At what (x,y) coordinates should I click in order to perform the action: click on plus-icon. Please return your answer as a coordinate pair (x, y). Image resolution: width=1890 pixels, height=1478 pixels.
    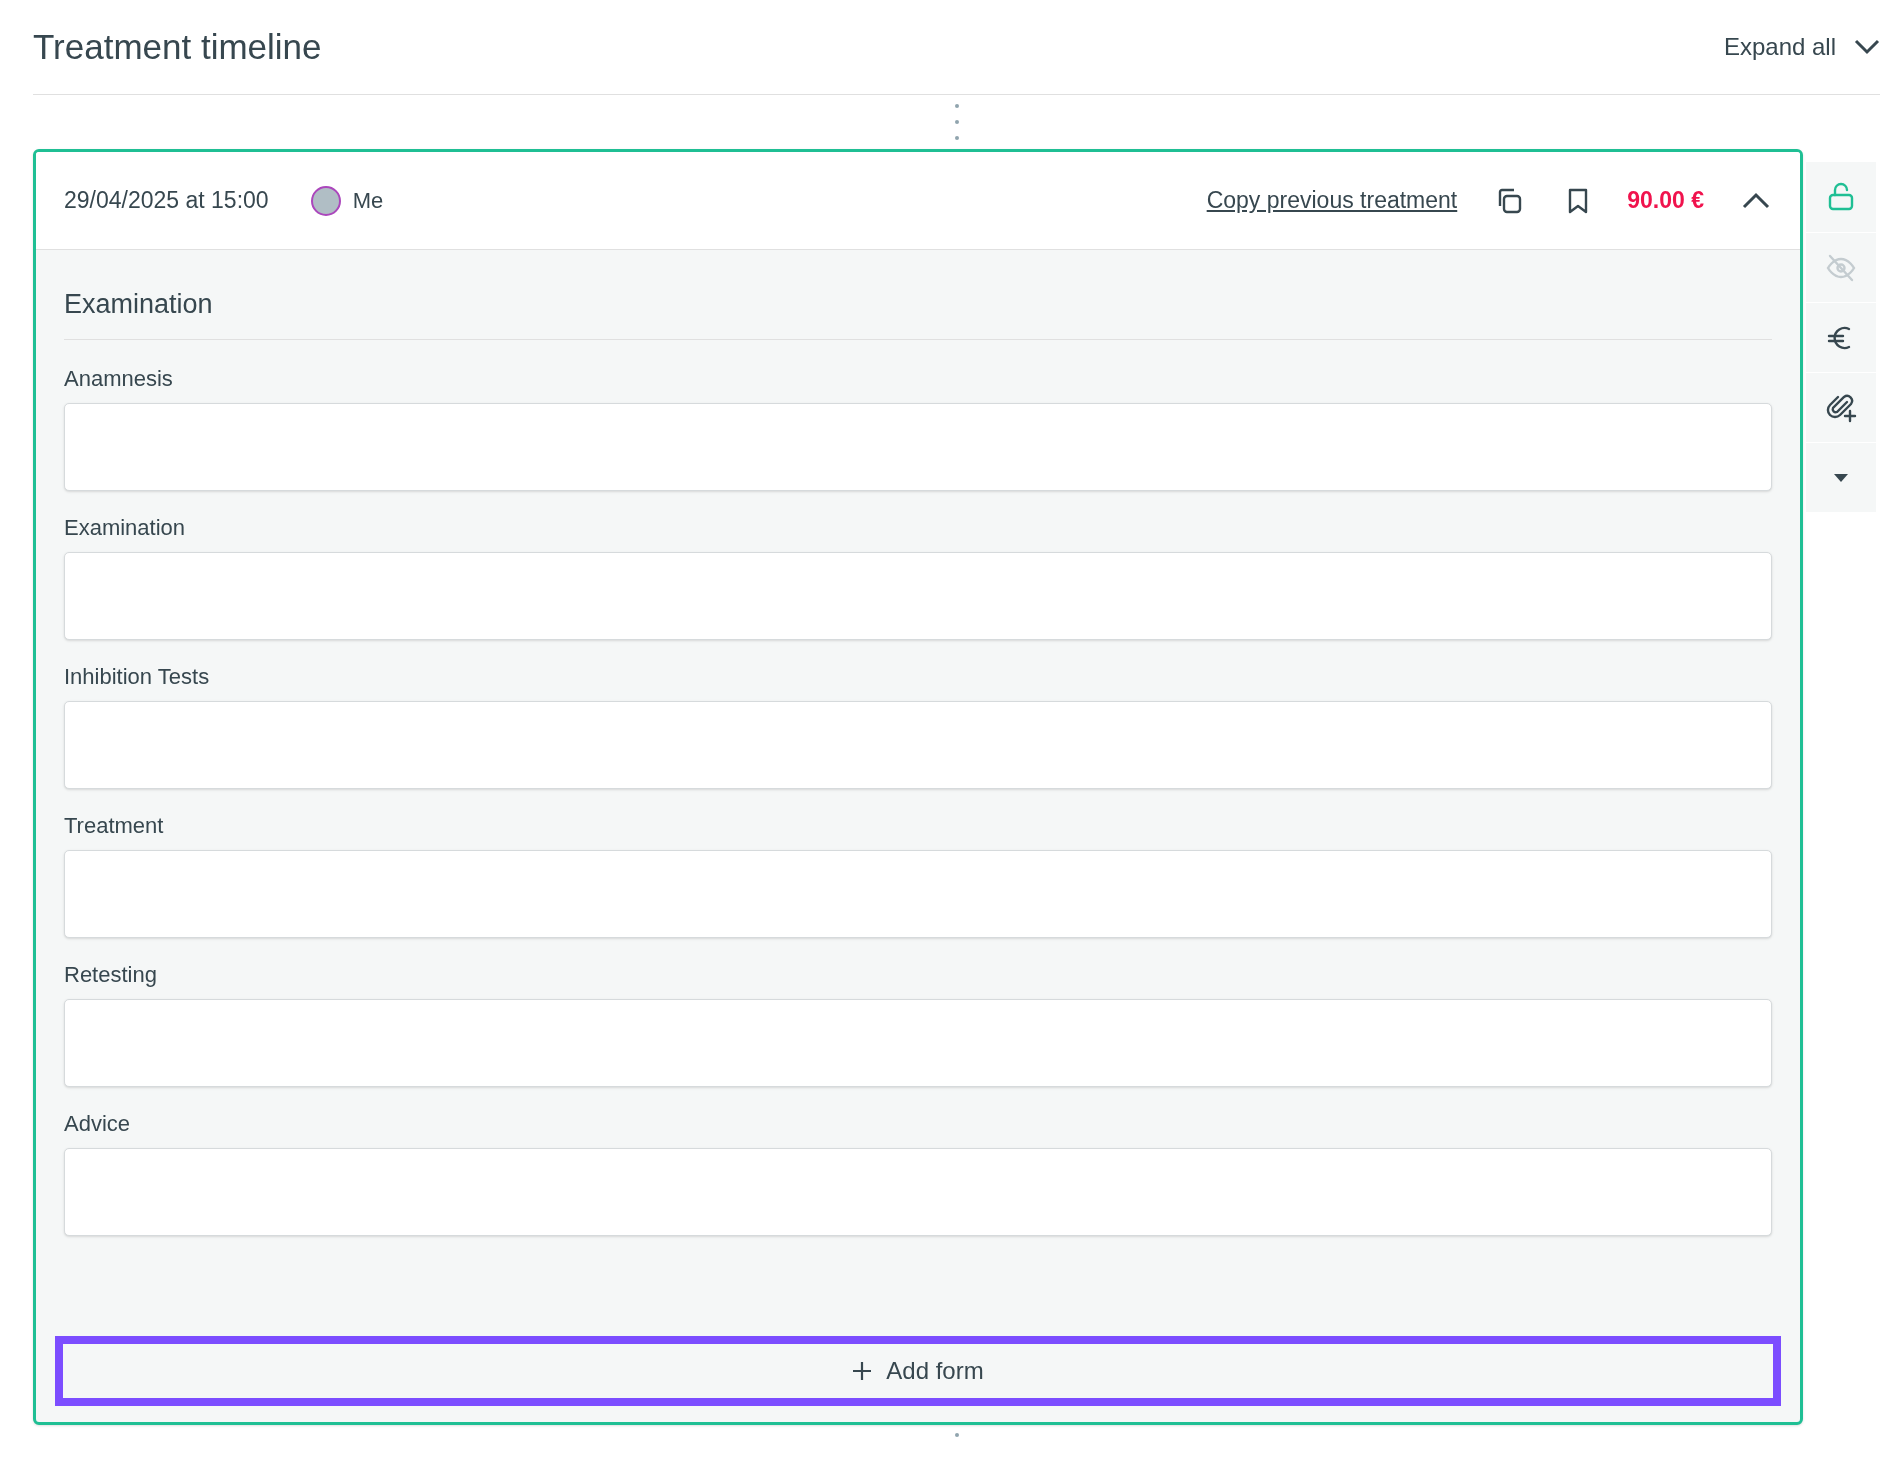
    Looking at the image, I should click on (862, 1370).